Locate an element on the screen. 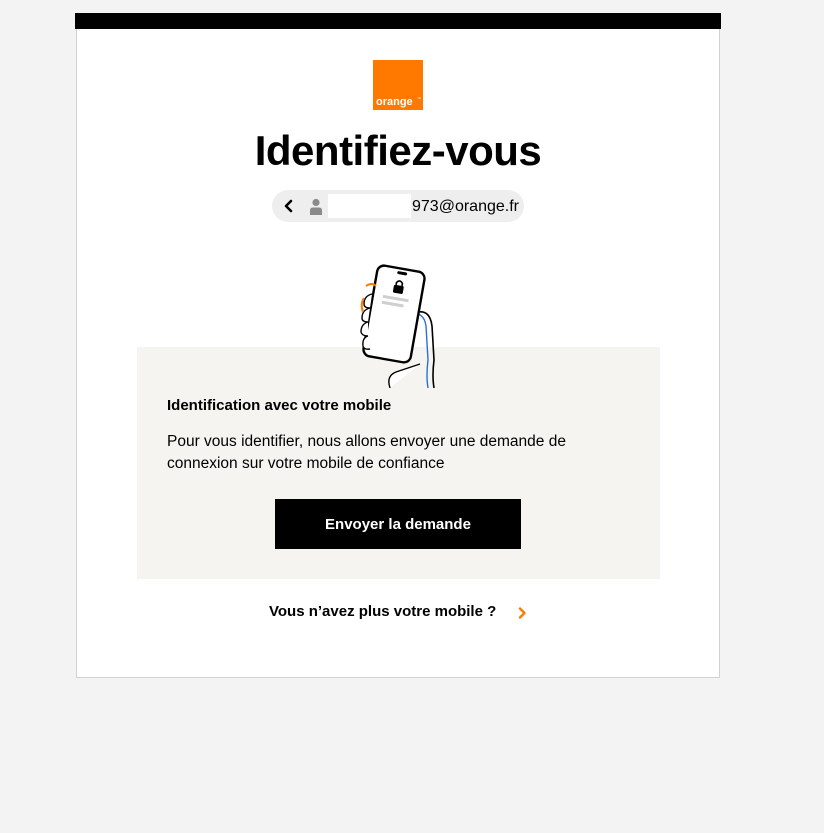  no-mobile-link: Vous n’avez plus votre mobile ? is located at coordinates (382, 612).